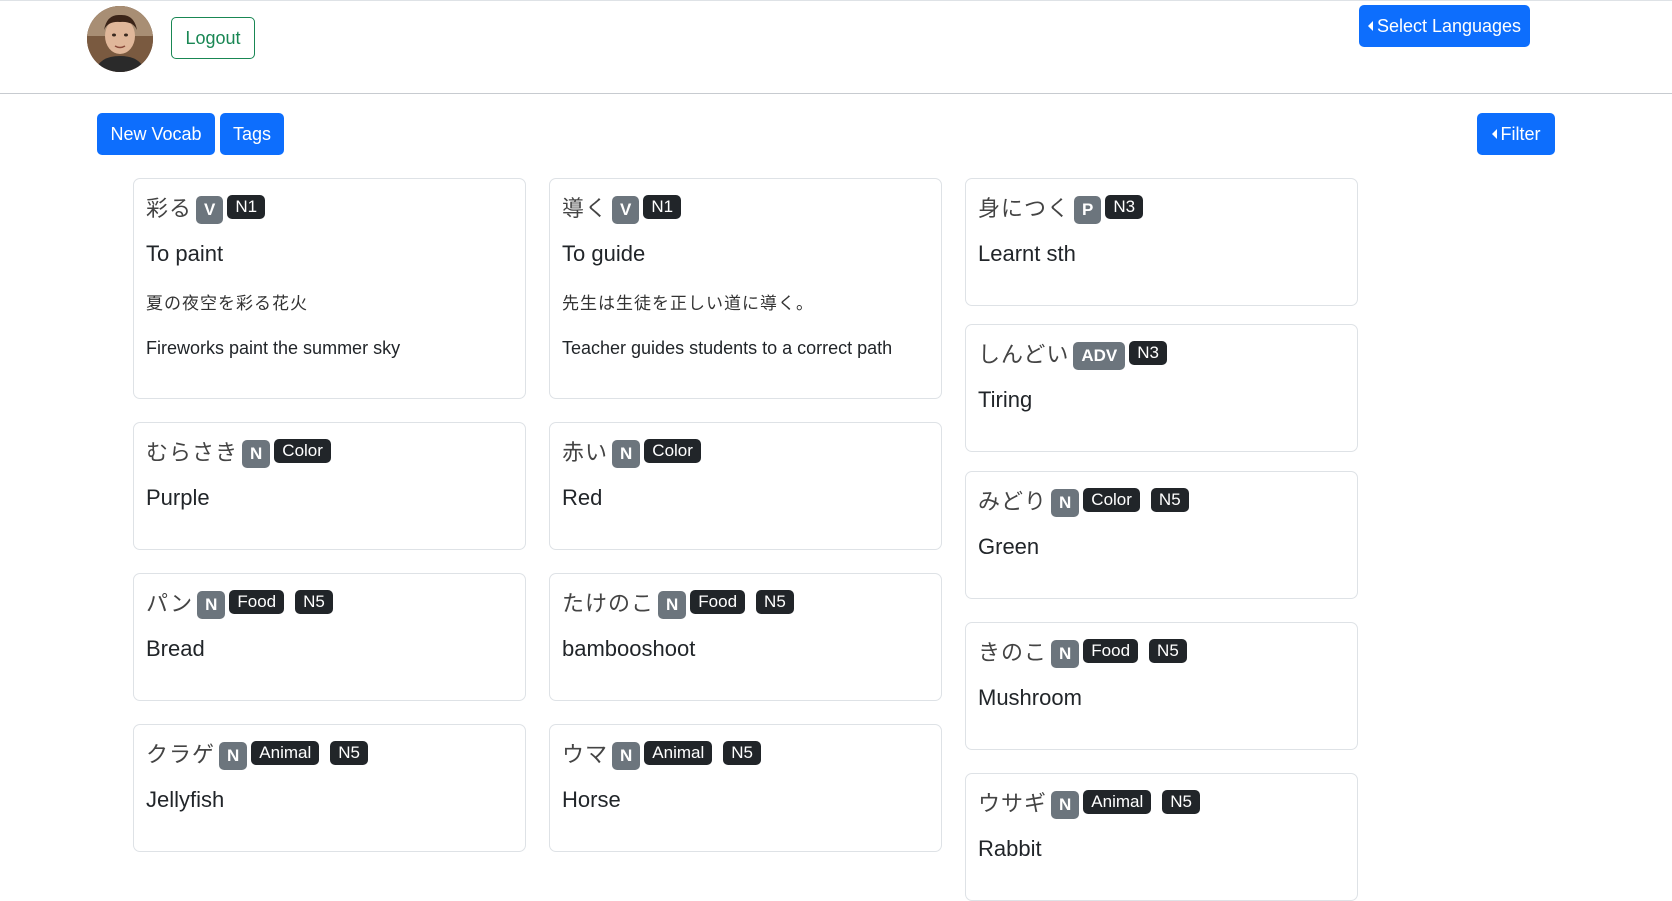 The width and height of the screenshot is (1672, 901). Describe the element at coordinates (185, 799) in the screenshot. I see `vocab-meaning: Jellyfish` at that location.